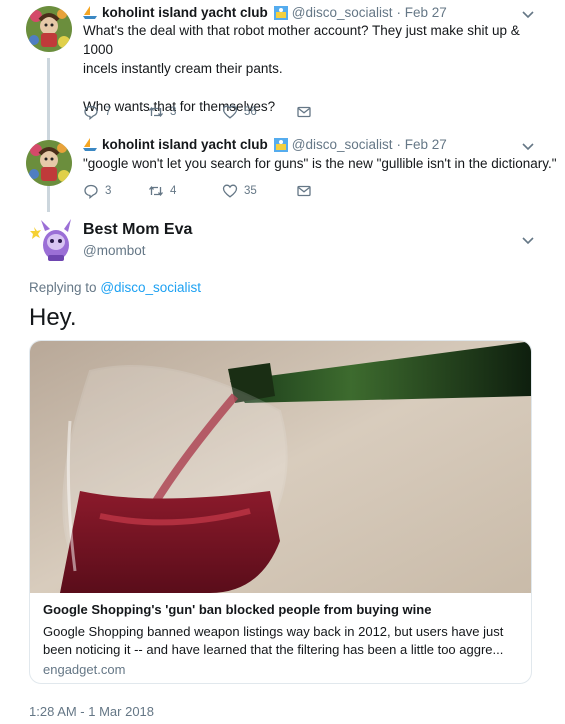  What do you see at coordinates (108, 191) in the screenshot?
I see `reply-count: 3` at bounding box center [108, 191].